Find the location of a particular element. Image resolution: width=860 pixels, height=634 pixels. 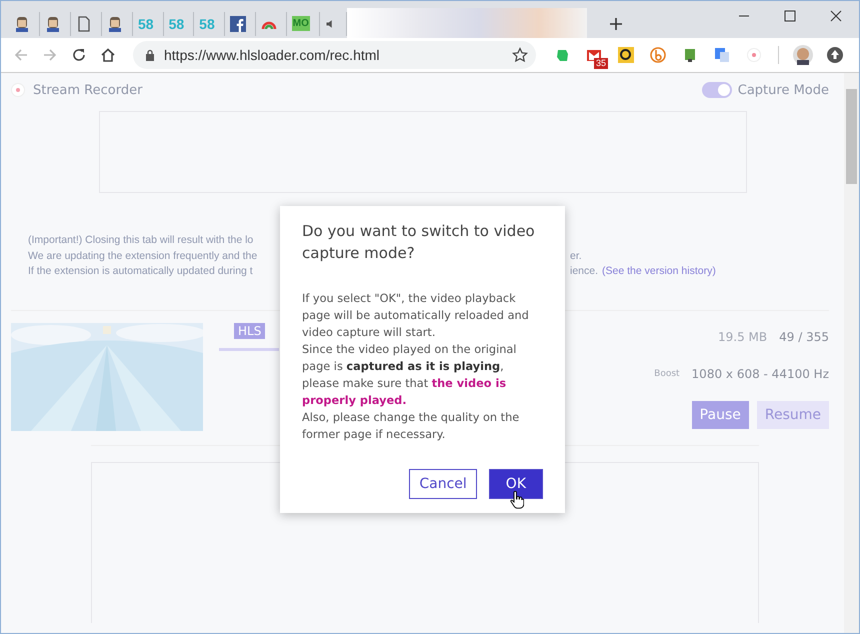

plus-icon is located at coordinates (615, 23).